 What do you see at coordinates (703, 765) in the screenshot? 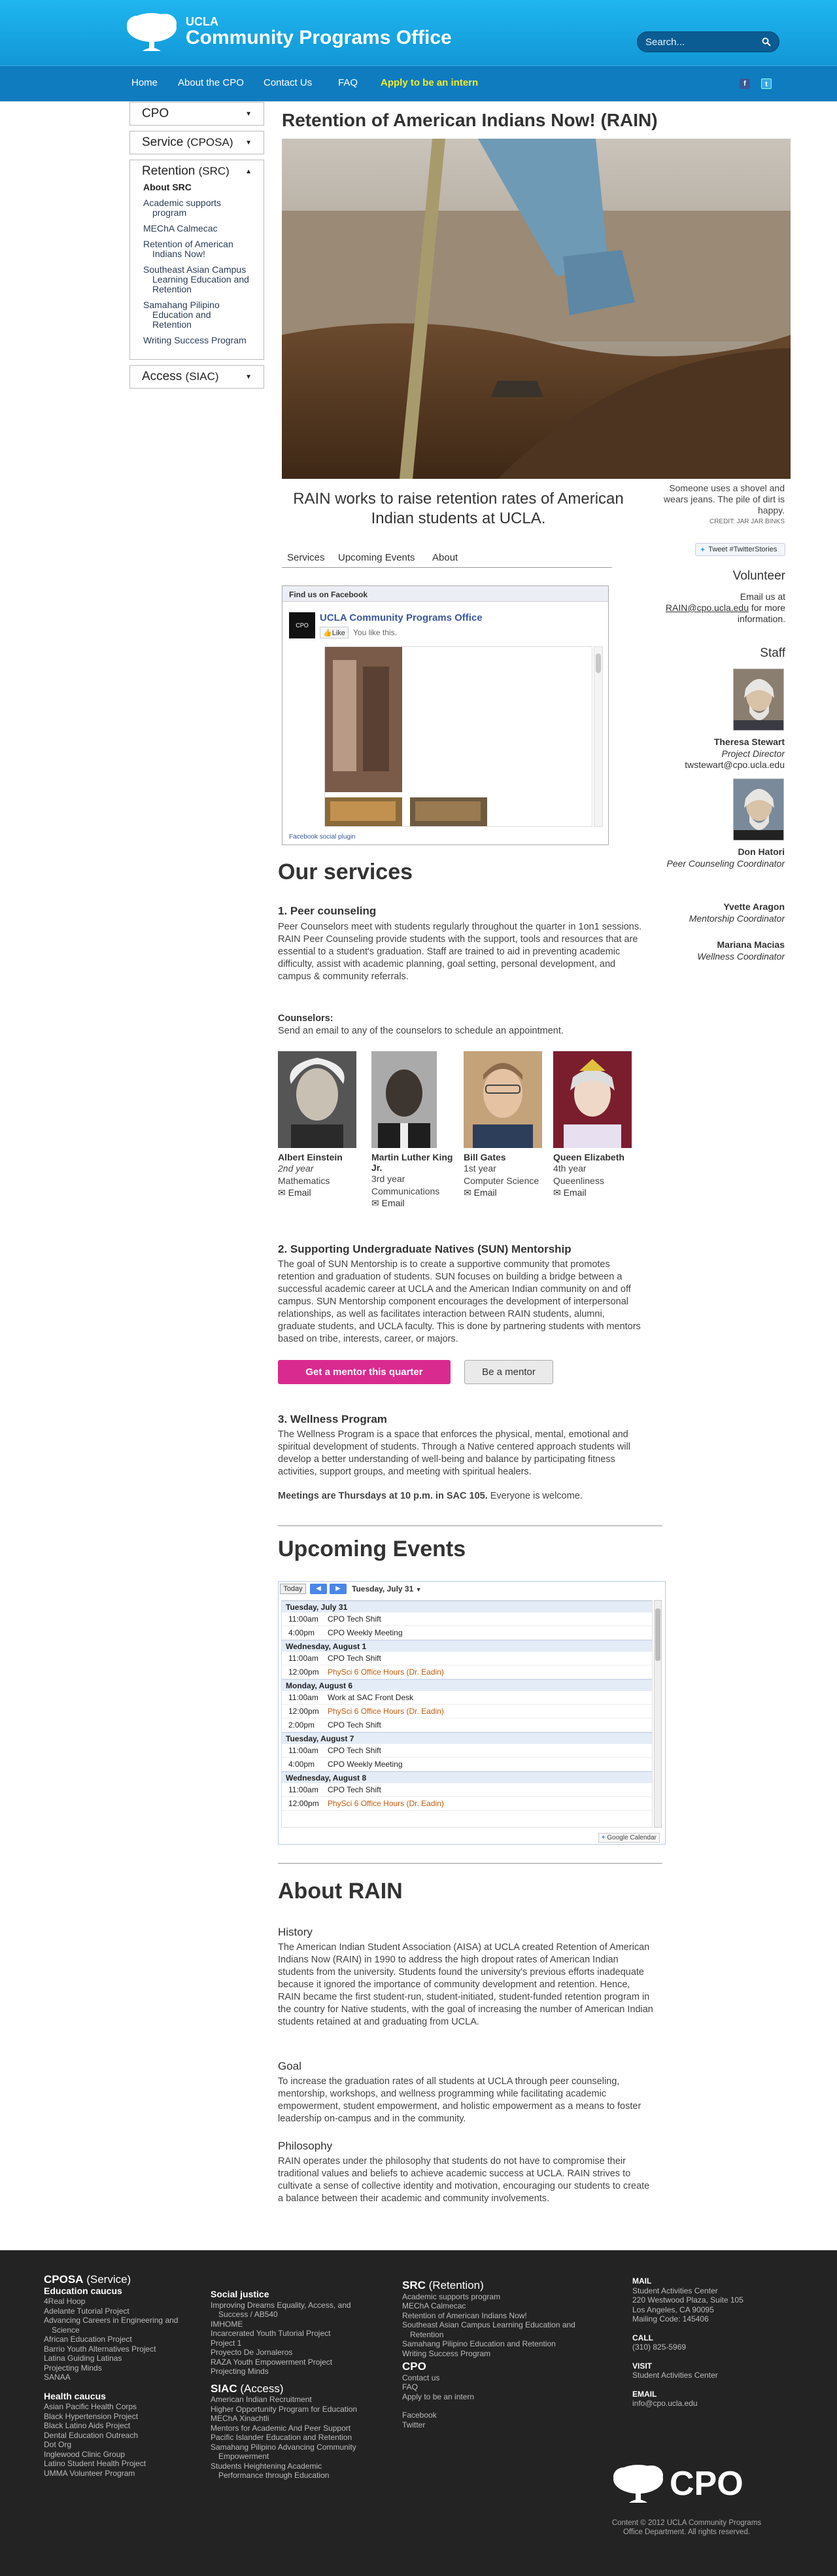
I see `staff-email: twstewart@cpo.ucla.edu` at bounding box center [703, 765].